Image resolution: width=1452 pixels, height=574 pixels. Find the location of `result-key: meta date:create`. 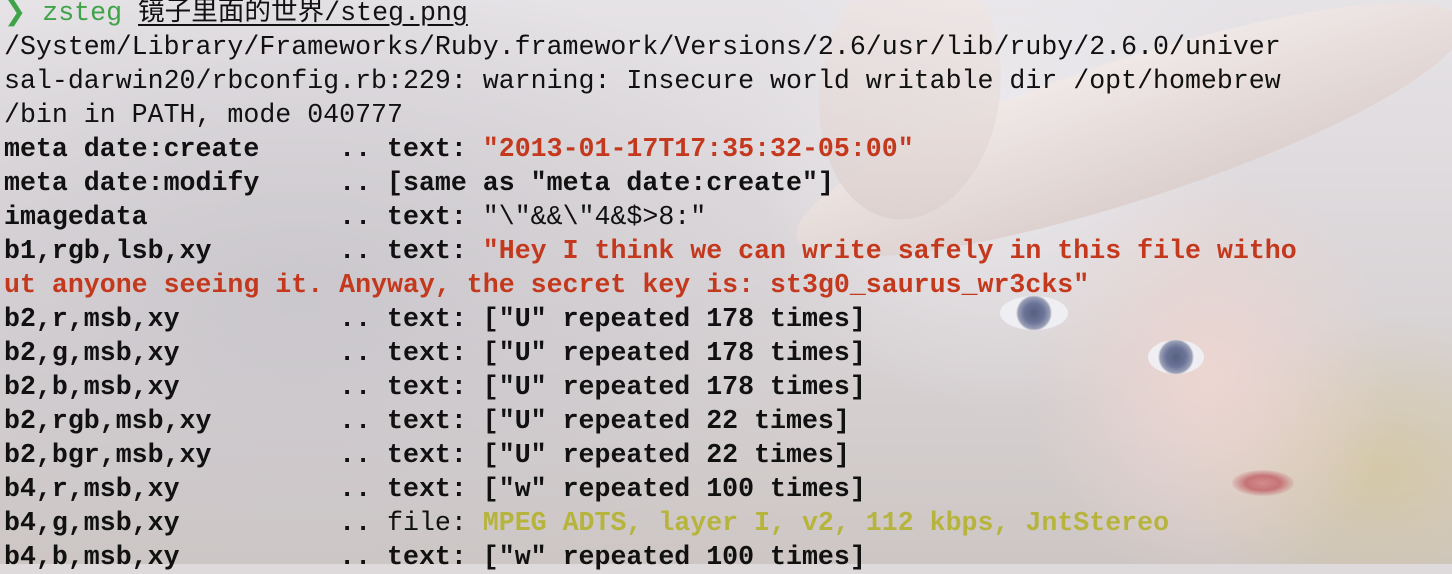

result-key: meta date:create is located at coordinates (164, 149).